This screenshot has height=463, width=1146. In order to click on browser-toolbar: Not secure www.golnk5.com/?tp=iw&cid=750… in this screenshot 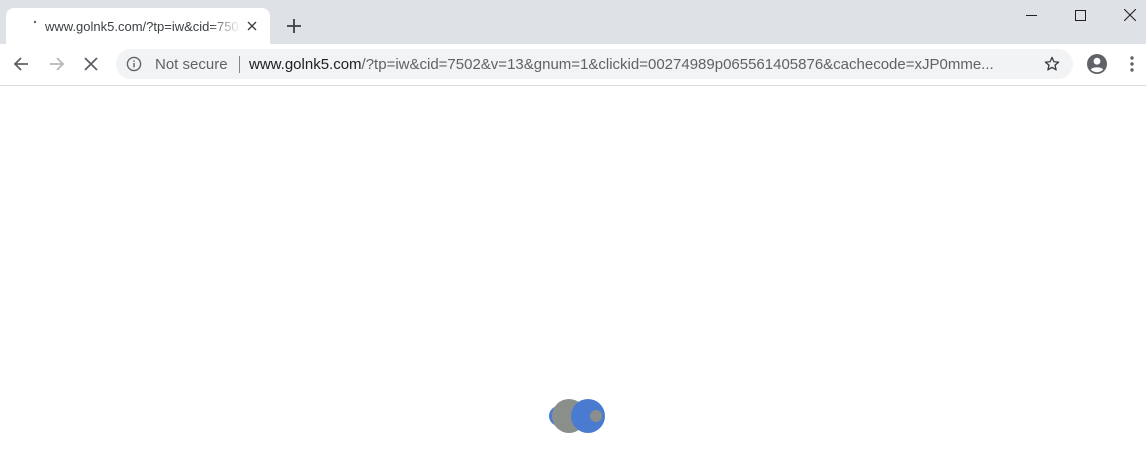, I will do `click(573, 65)`.